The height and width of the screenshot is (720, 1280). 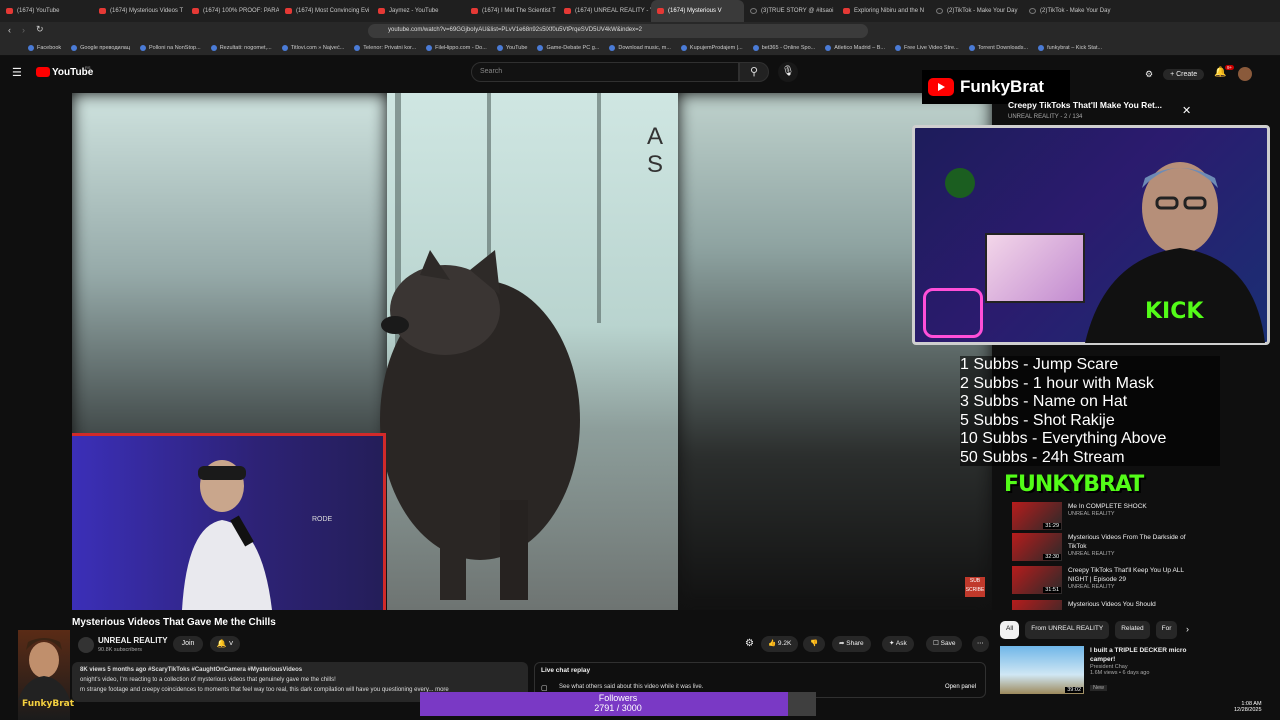 What do you see at coordinates (188, 644) in the screenshot?
I see `join-button: Join` at bounding box center [188, 644].